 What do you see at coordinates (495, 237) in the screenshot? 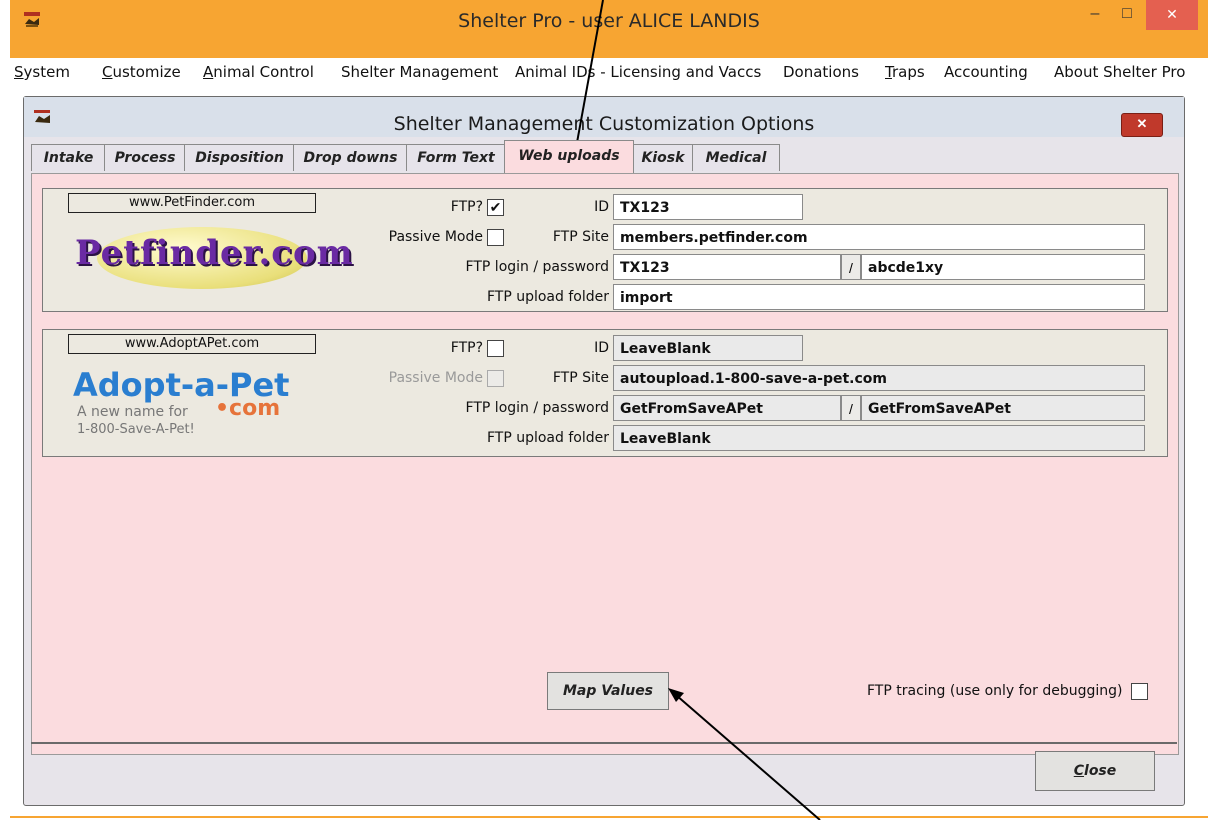
I see `petfinder-passive-checkbox` at bounding box center [495, 237].